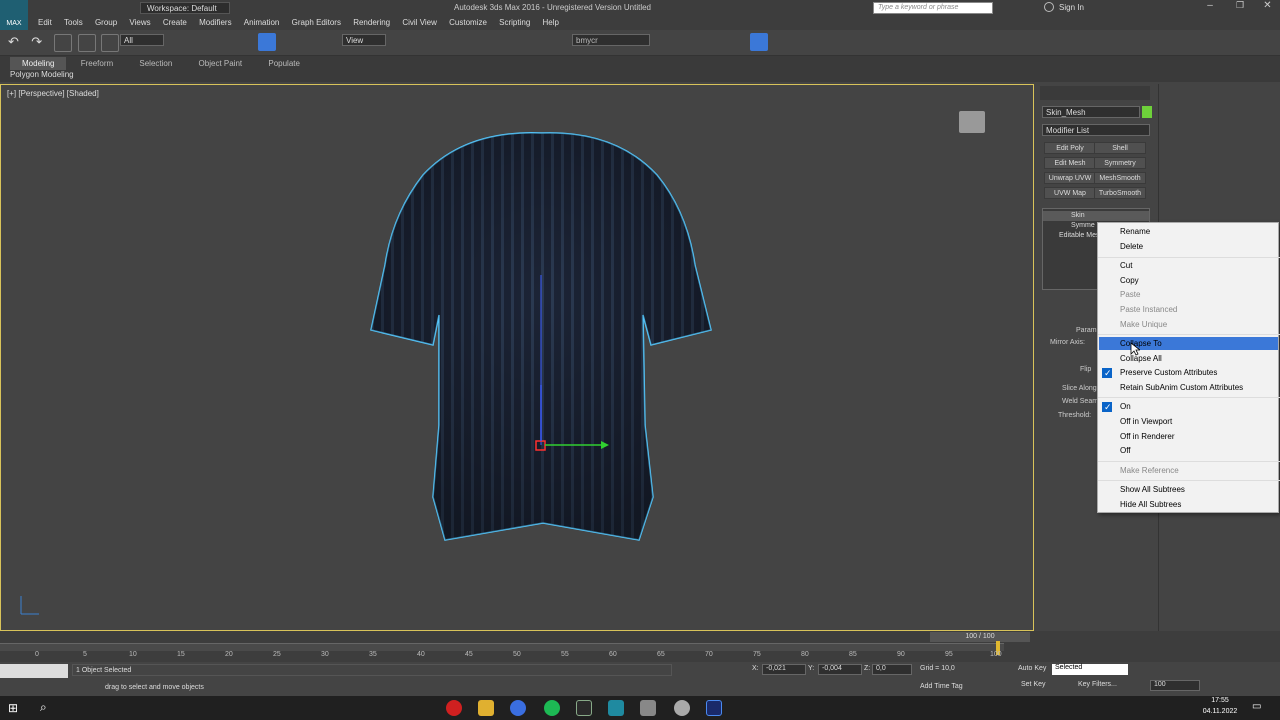  What do you see at coordinates (1080, 401) in the screenshot?
I see `weld-seam-checkbox: Weld Seam` at bounding box center [1080, 401].